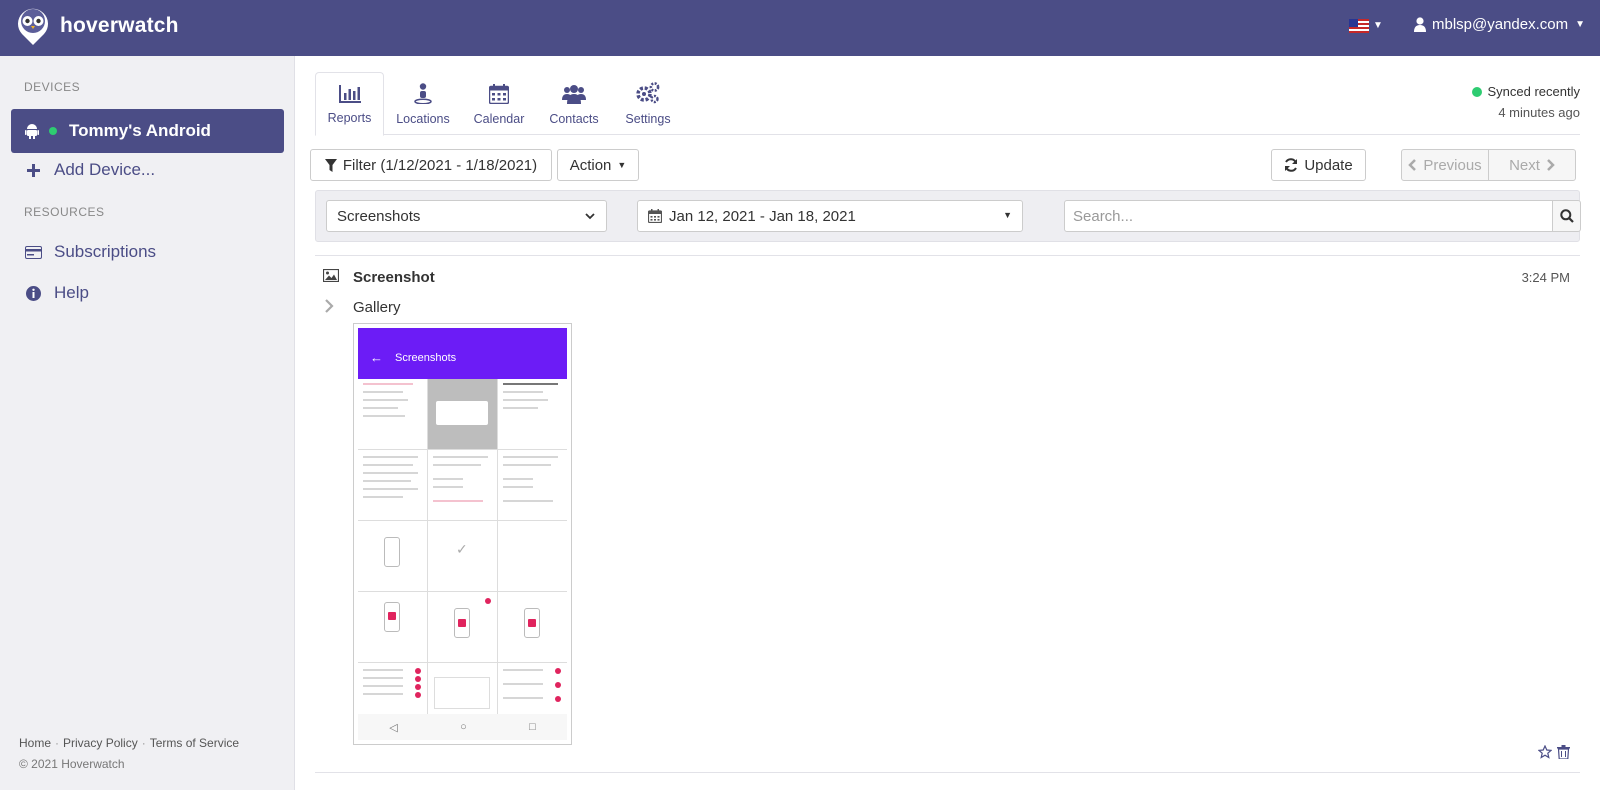 This screenshot has height=790, width=1600. What do you see at coordinates (35, 743) in the screenshot?
I see `home-link: Home` at bounding box center [35, 743].